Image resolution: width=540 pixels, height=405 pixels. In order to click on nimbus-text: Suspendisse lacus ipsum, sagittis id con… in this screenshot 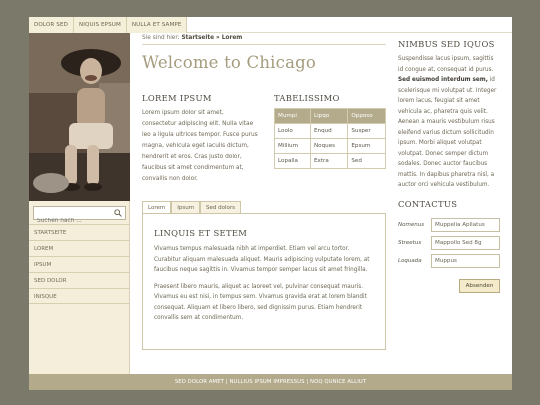, I will do `click(449, 122)`.